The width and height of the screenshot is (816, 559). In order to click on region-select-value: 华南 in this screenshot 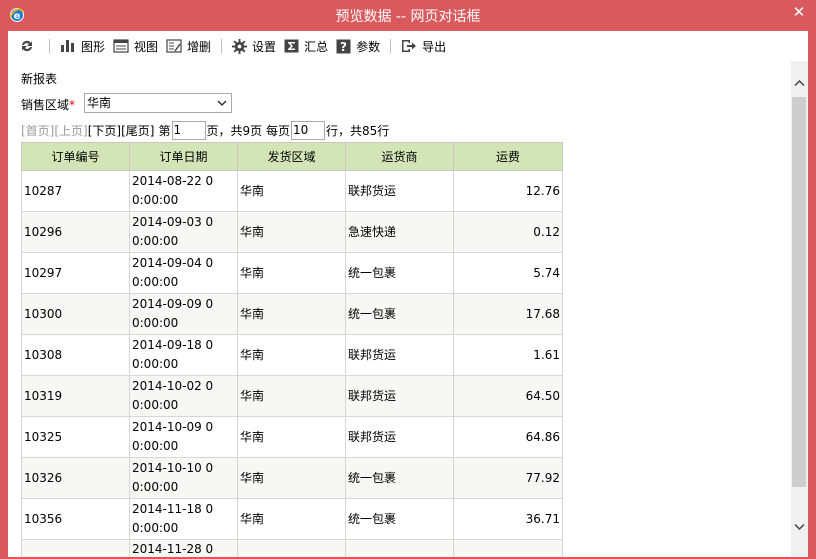, I will do `click(99, 103)`.